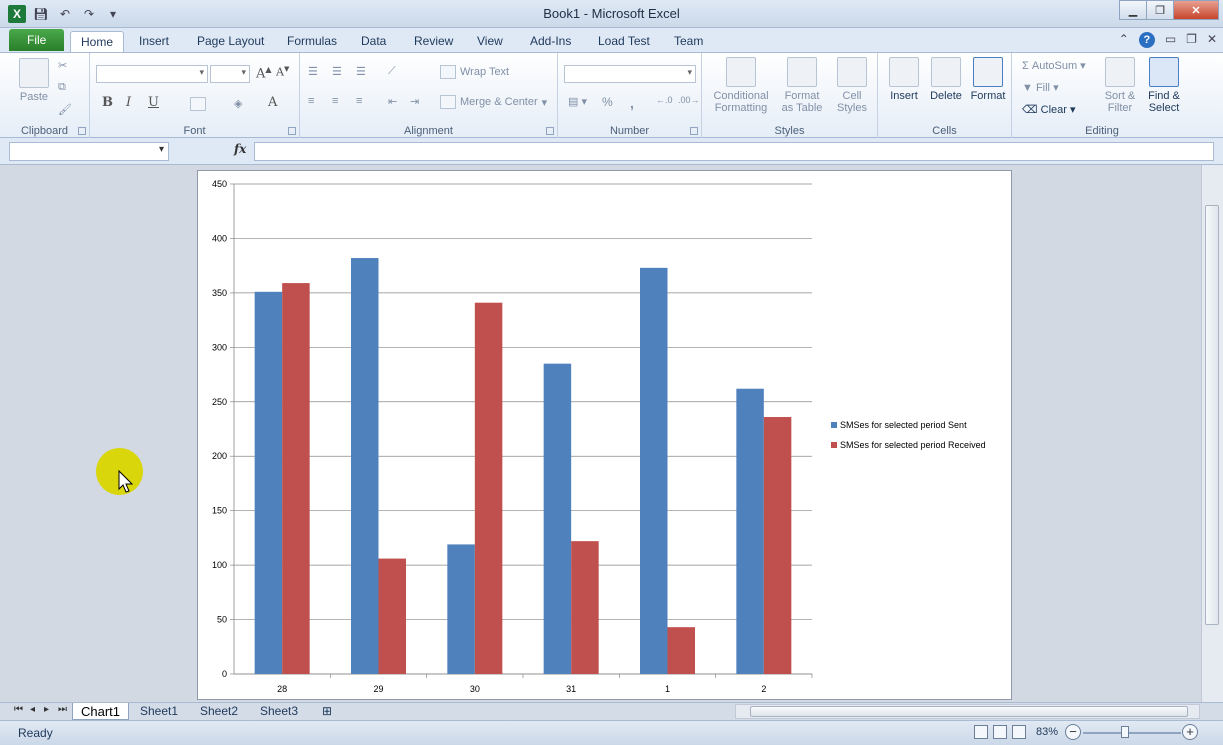 The width and height of the screenshot is (1223, 745). What do you see at coordinates (1212, 415) in the screenshot?
I see `vertical-scroll-thumb` at bounding box center [1212, 415].